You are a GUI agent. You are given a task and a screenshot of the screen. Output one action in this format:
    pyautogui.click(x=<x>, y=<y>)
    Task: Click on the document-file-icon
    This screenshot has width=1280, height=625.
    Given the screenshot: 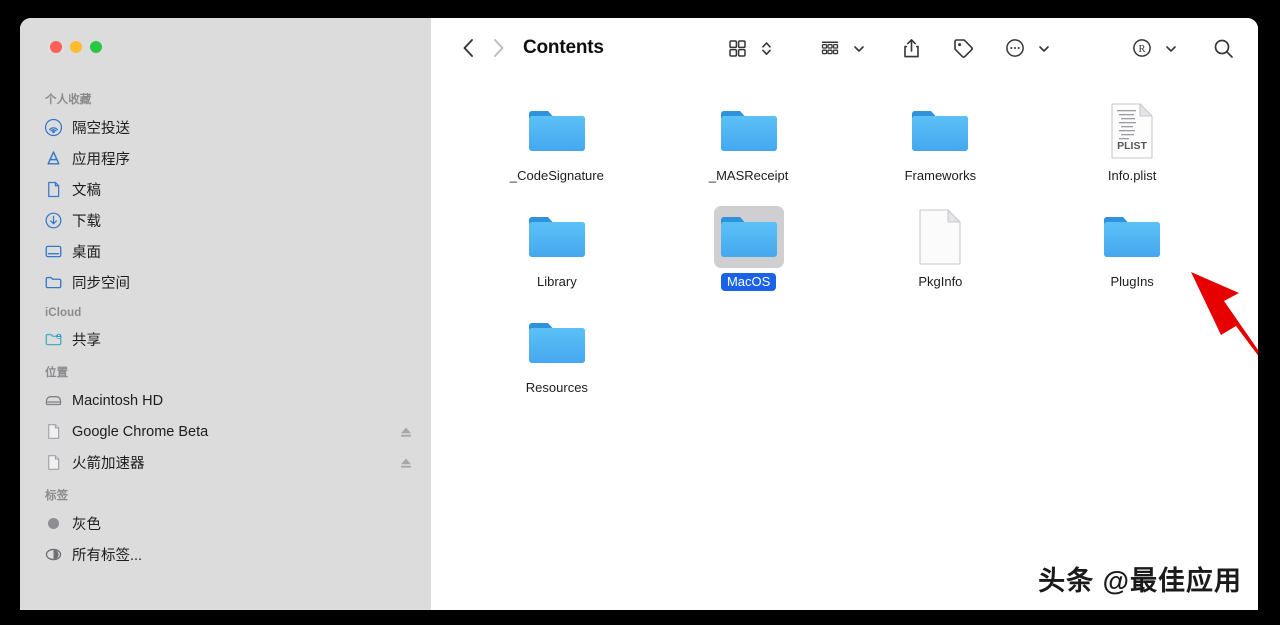 What is the action you would take?
    pyautogui.click(x=940, y=237)
    